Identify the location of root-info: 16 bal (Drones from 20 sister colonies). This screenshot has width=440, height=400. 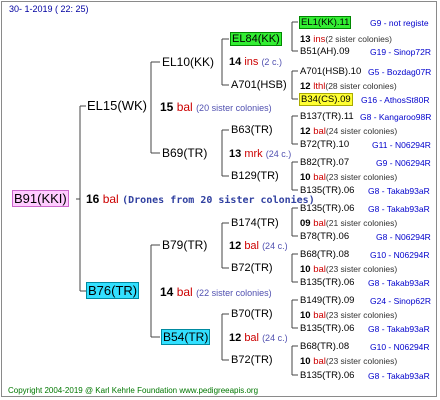
(200, 200).